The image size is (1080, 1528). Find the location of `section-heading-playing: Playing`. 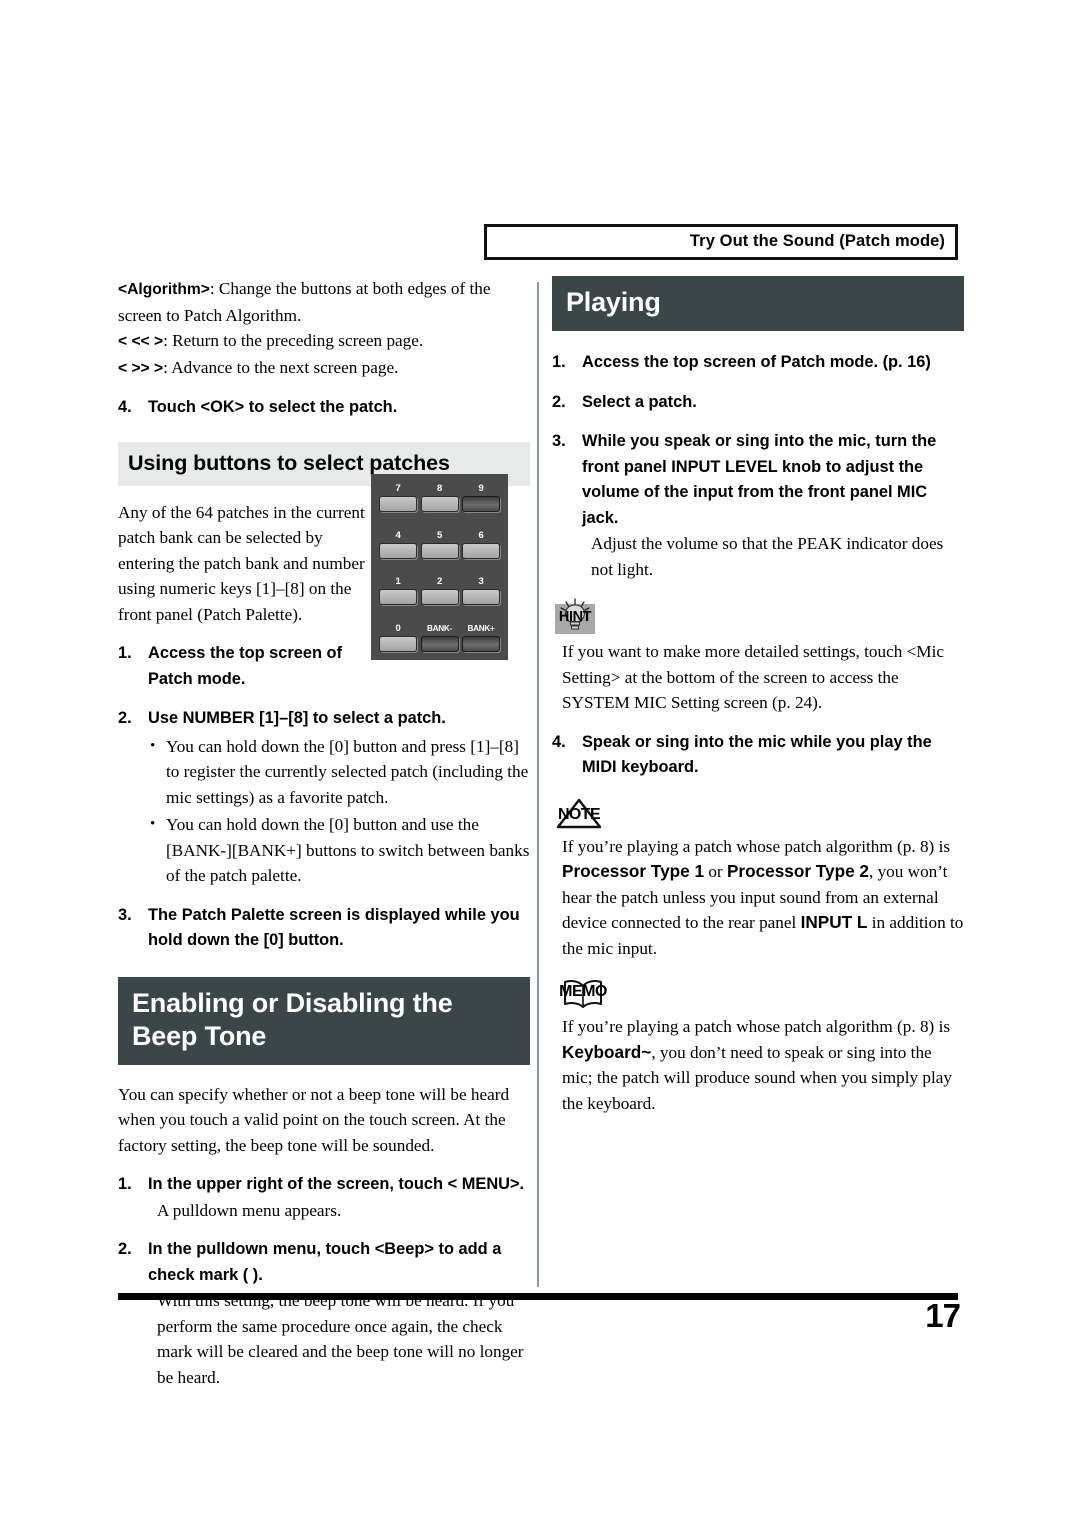

section-heading-playing: Playing is located at coordinates (758, 303).